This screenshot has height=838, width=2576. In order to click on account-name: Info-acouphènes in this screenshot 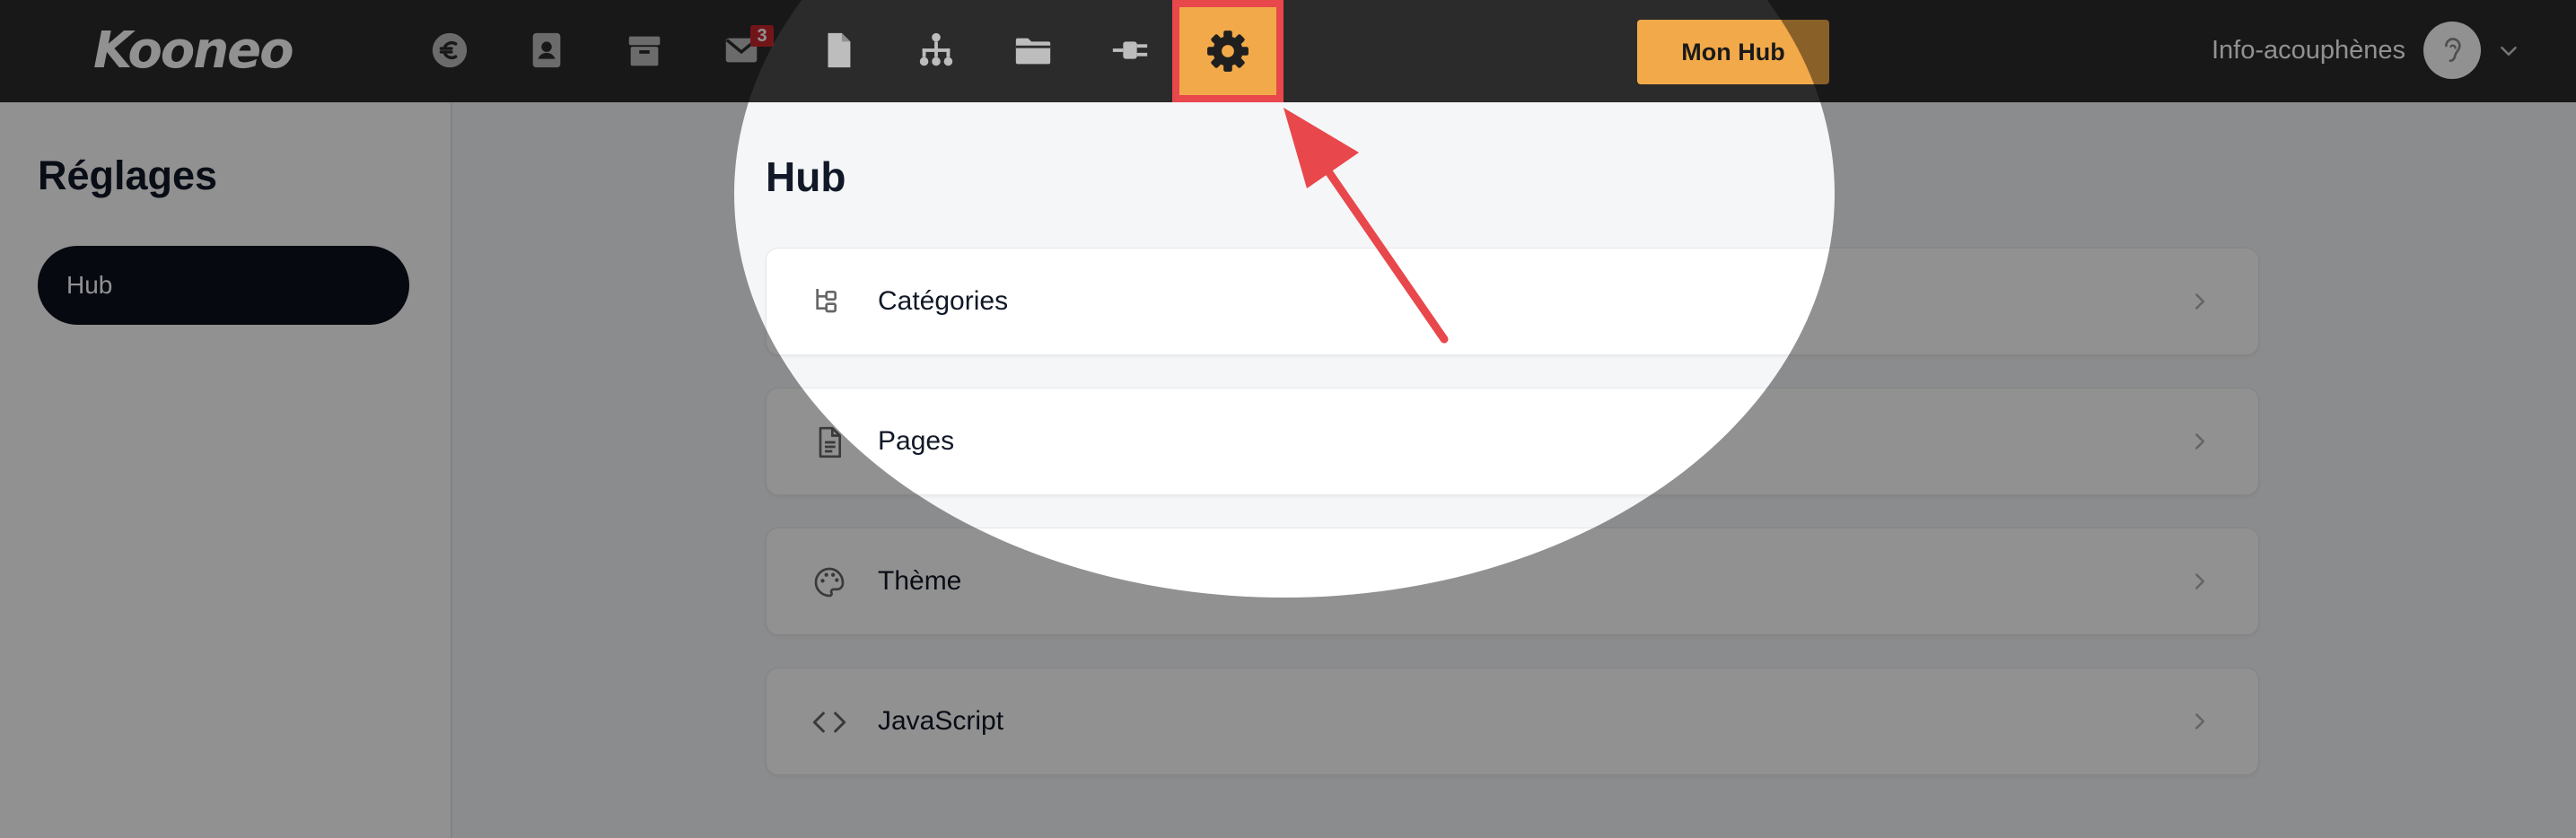, I will do `click(2308, 50)`.